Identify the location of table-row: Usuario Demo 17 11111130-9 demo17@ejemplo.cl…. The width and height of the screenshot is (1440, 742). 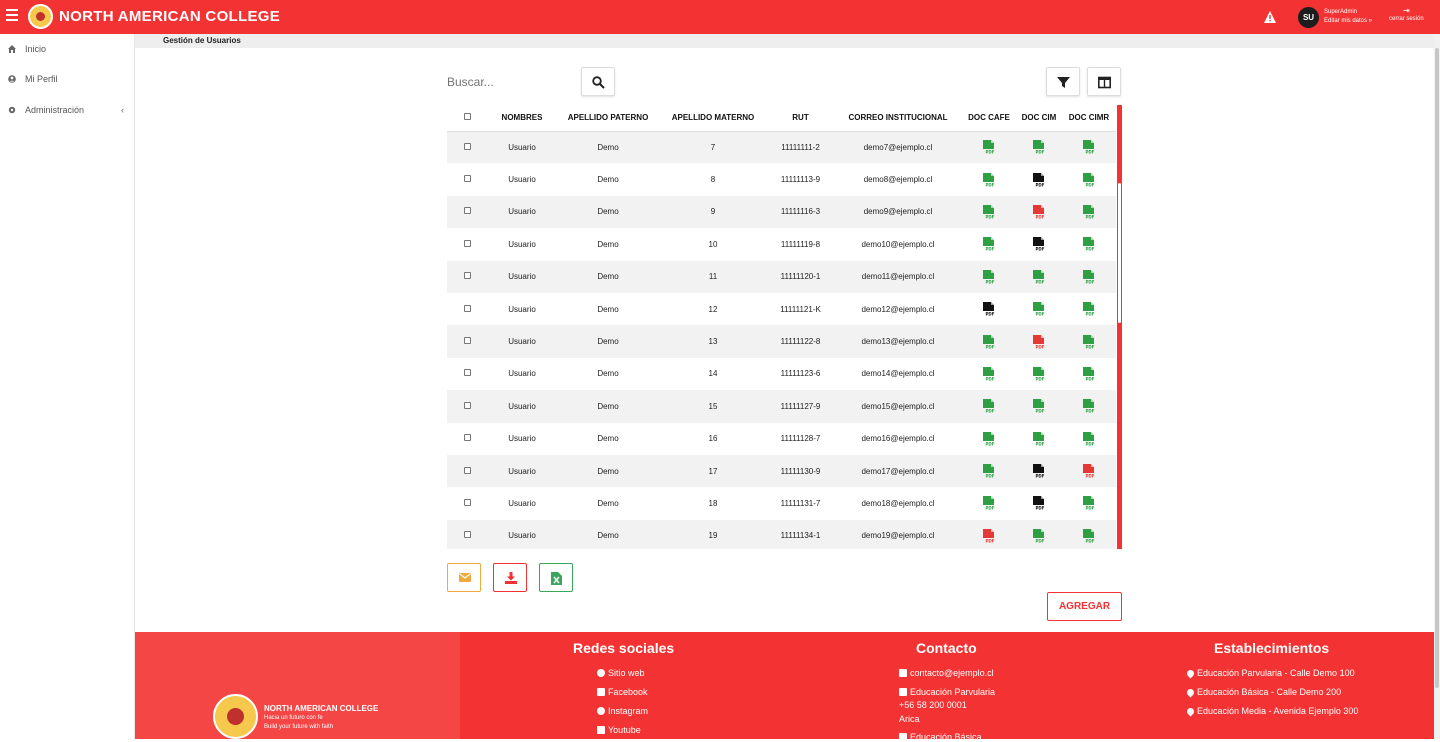
(781, 471).